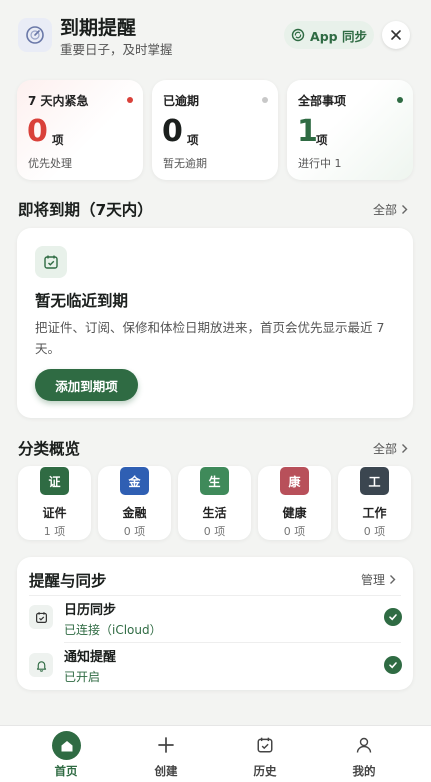 Image resolution: width=431 pixels, height=782 pixels. I want to click on empty-title: 暂无临近到期, so click(82, 301).